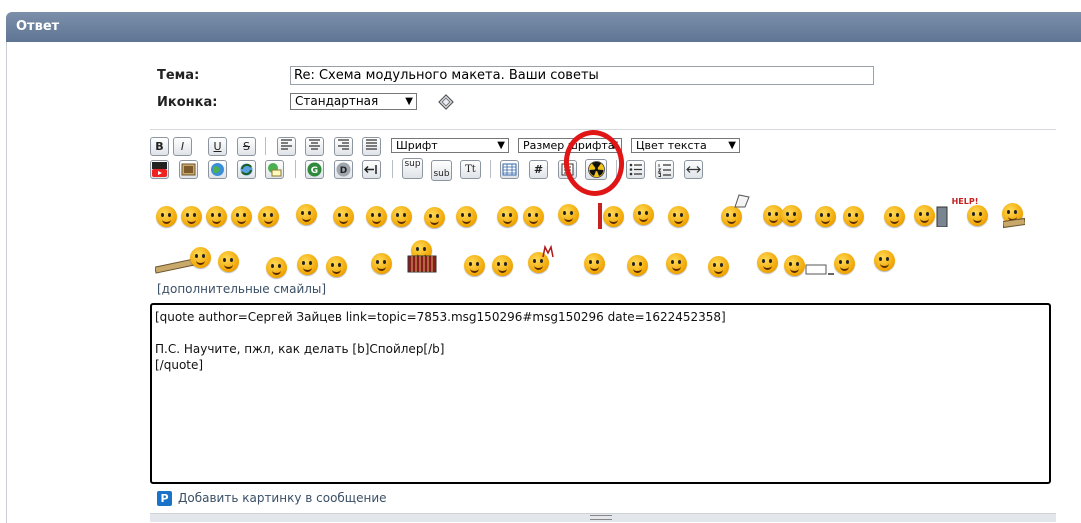 The width and height of the screenshot is (1081, 523). Describe the element at coordinates (178, 75) in the screenshot. I see `subject-label: Тема:` at that location.